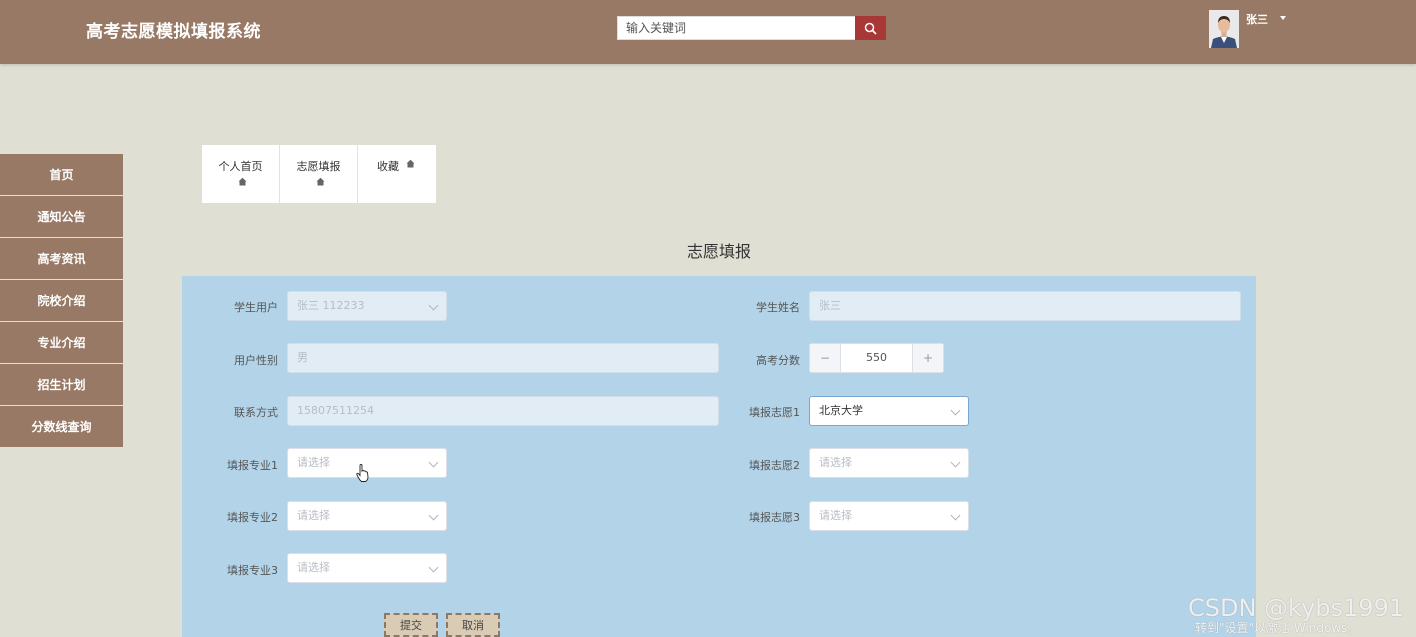 This screenshot has width=1416, height=637. Describe the element at coordinates (1277, 628) in the screenshot. I see `windows-activation-text: 转到"设置"以激活 Windows。` at that location.